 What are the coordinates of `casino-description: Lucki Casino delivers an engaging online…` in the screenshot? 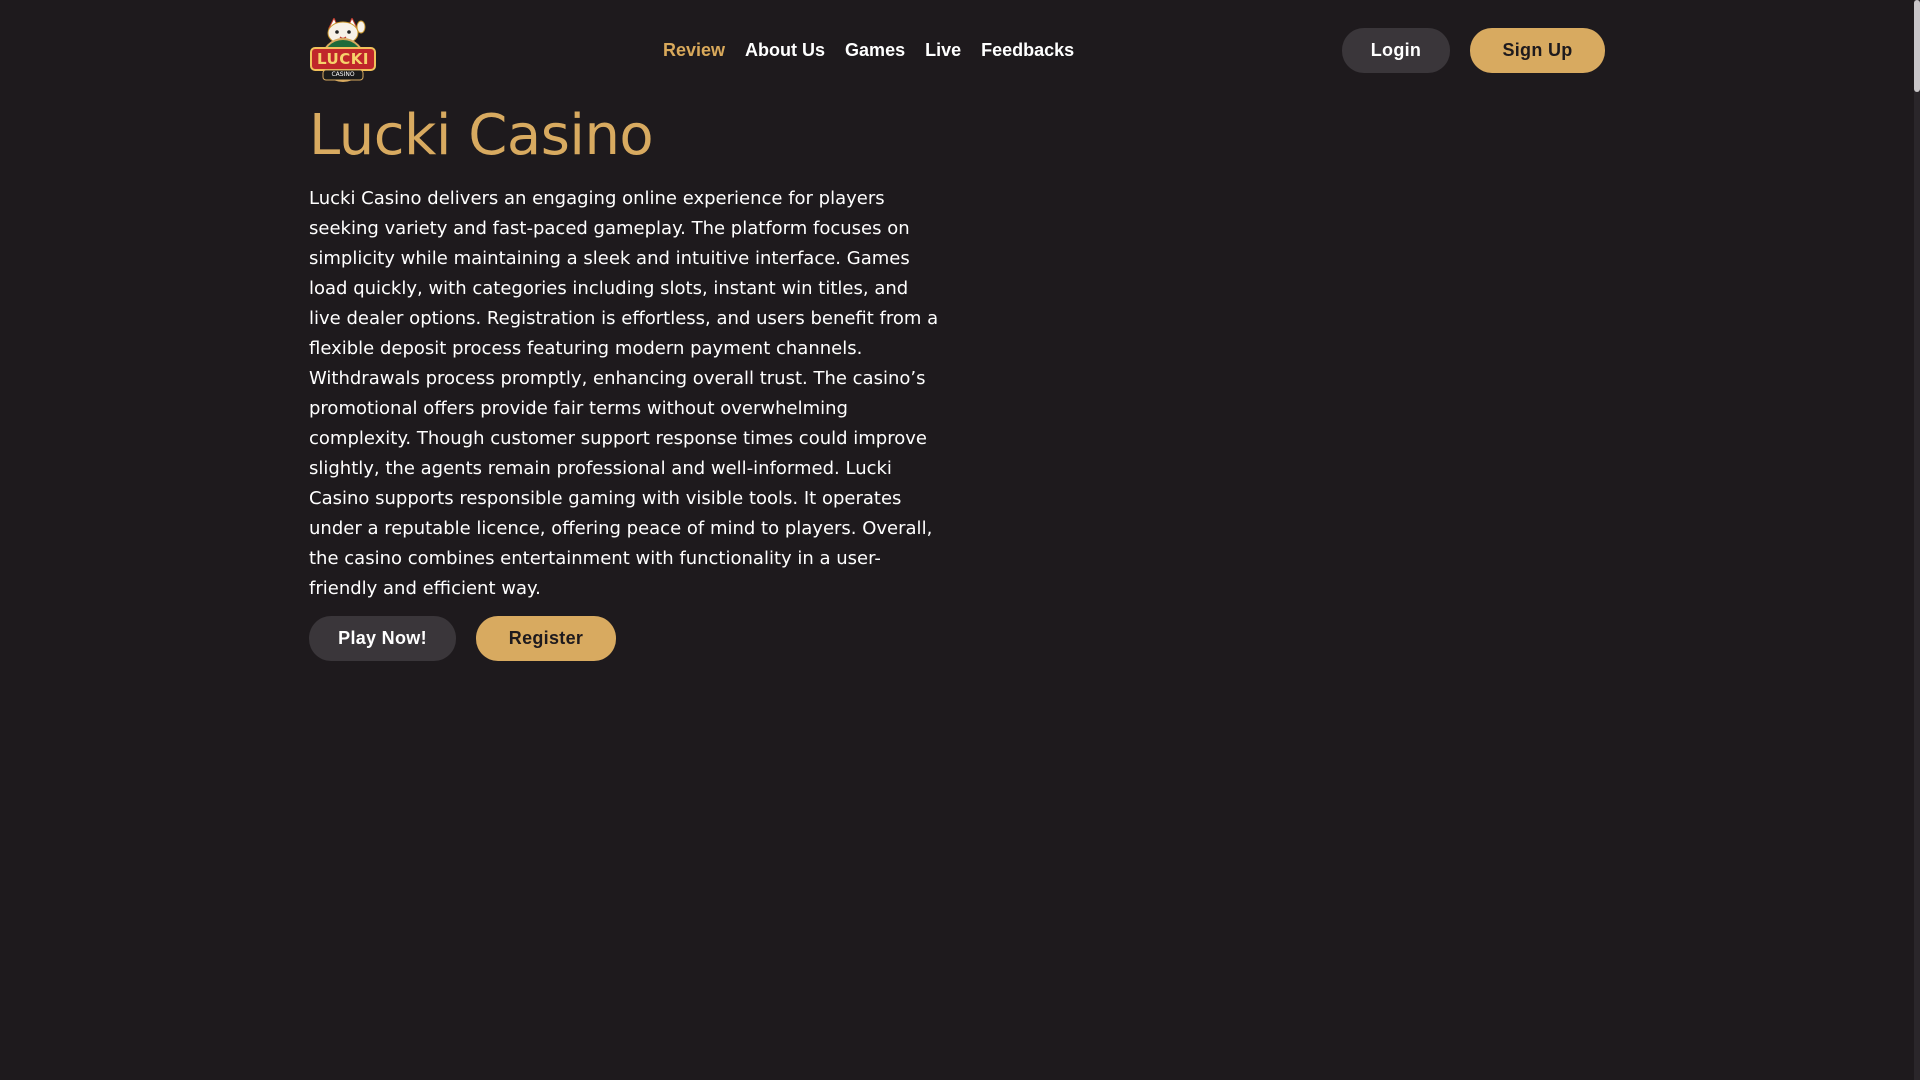 It's located at (624, 393).